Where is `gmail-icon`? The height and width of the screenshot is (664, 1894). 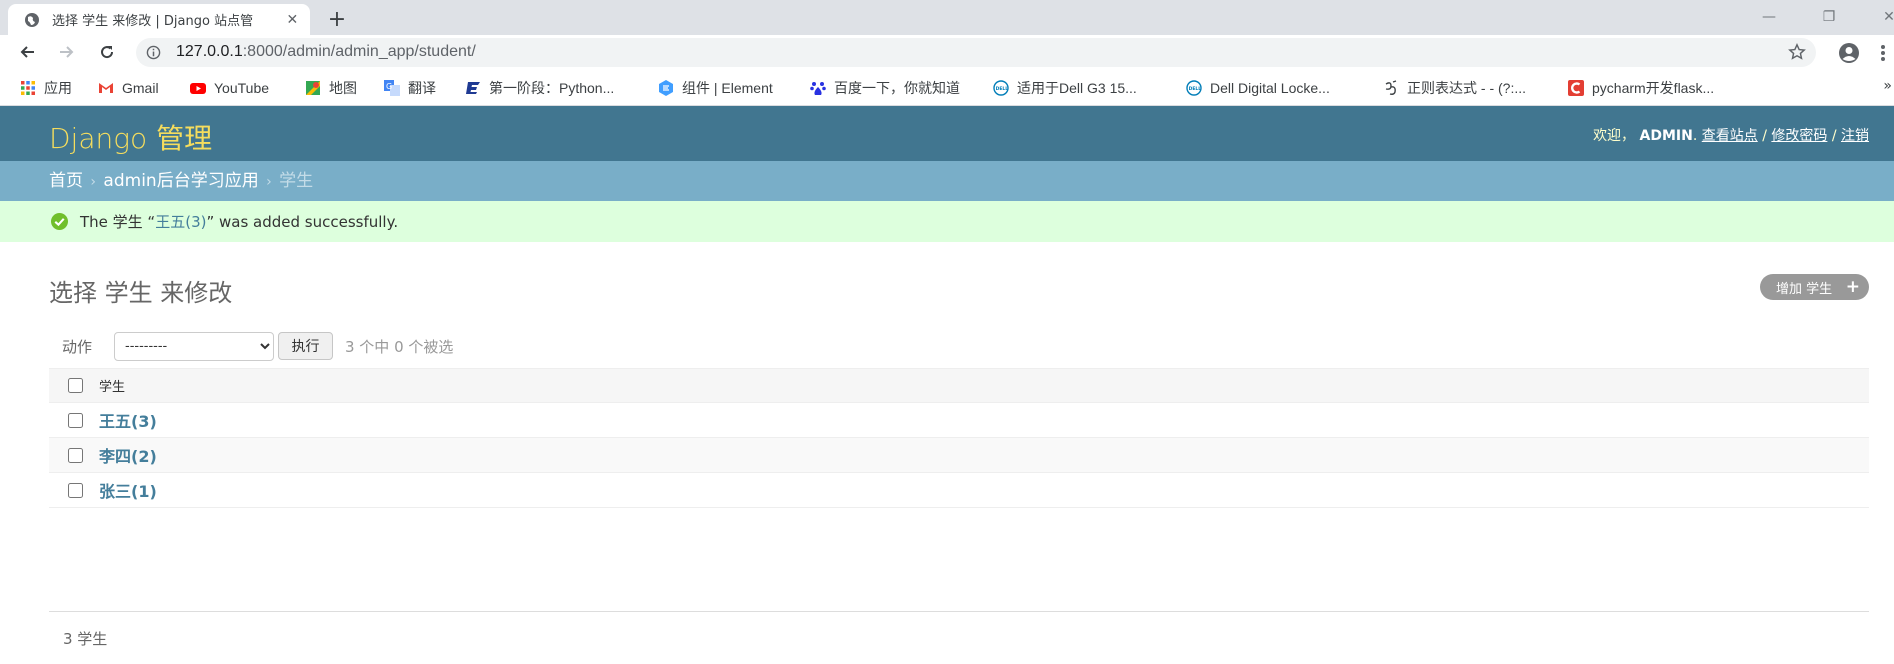
gmail-icon is located at coordinates (106, 88).